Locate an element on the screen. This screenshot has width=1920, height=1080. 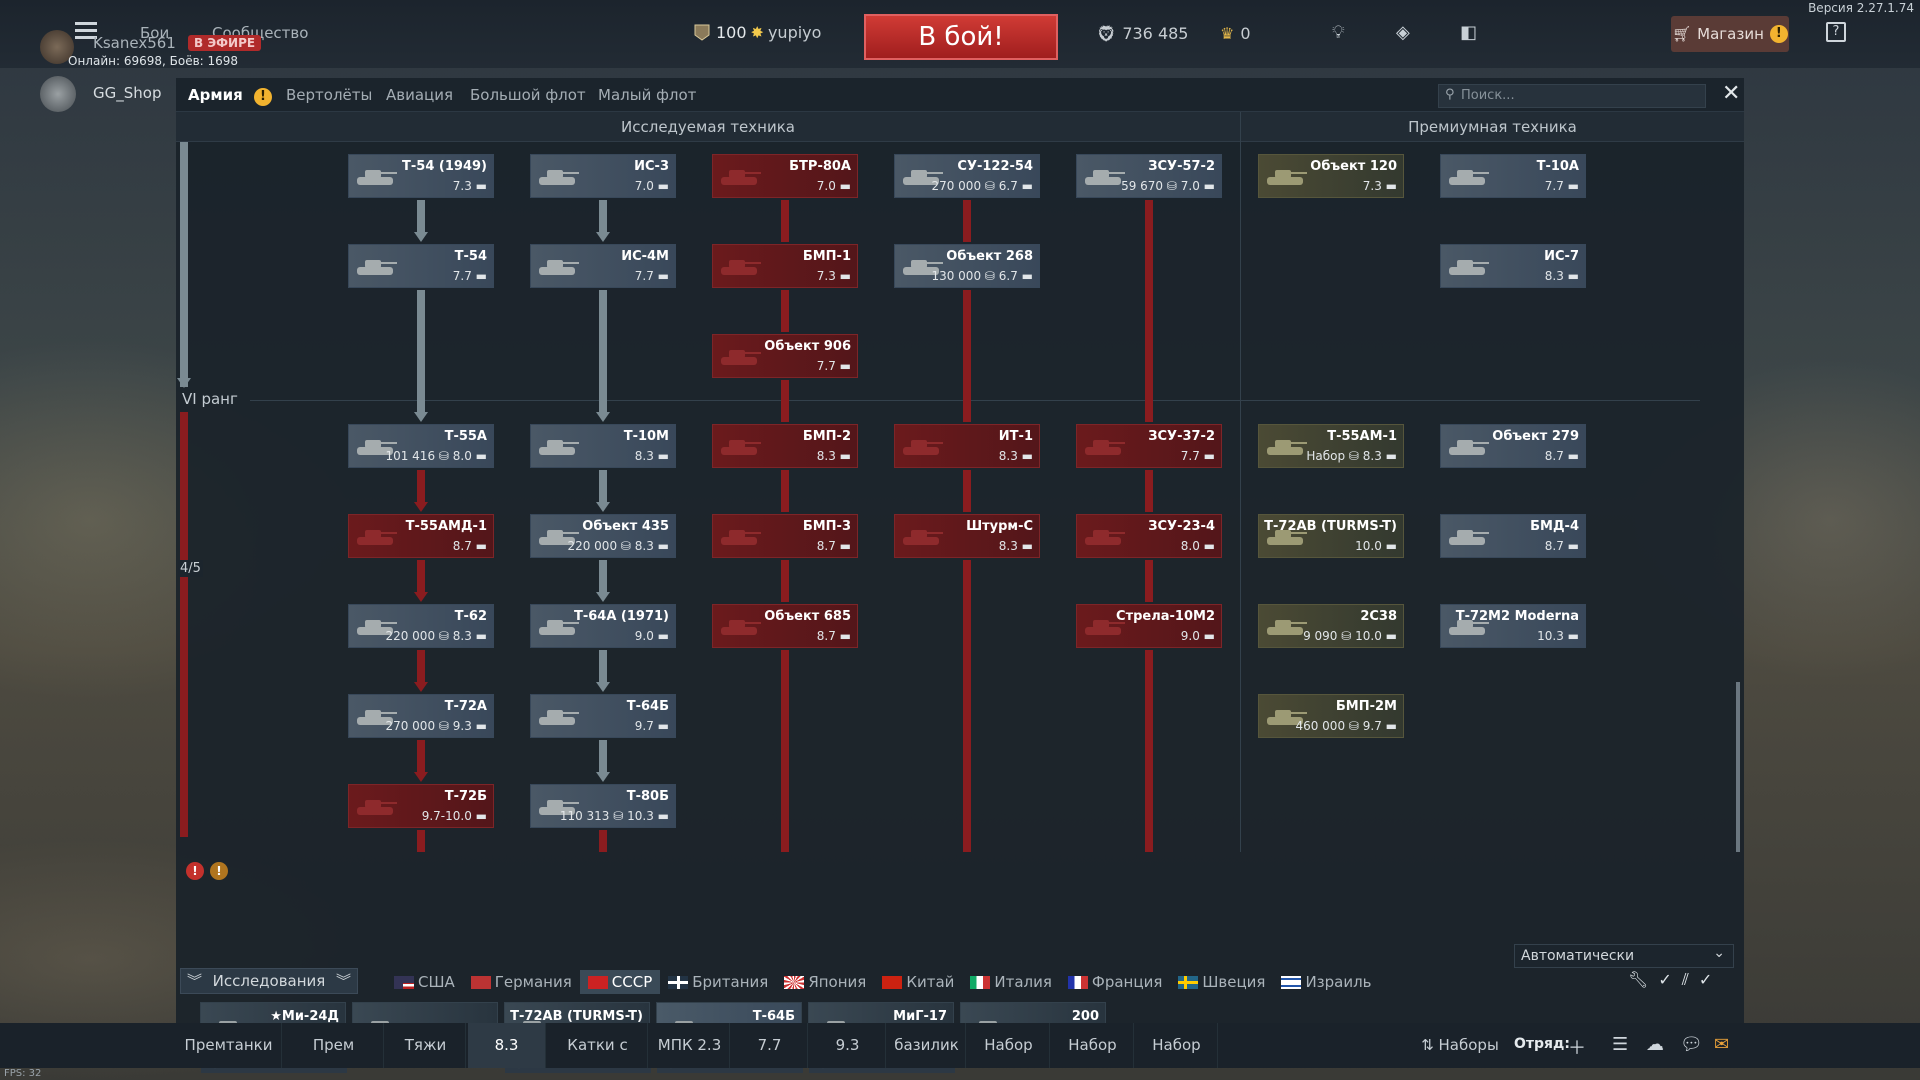
nation-france: Франция is located at coordinates (1115, 982).